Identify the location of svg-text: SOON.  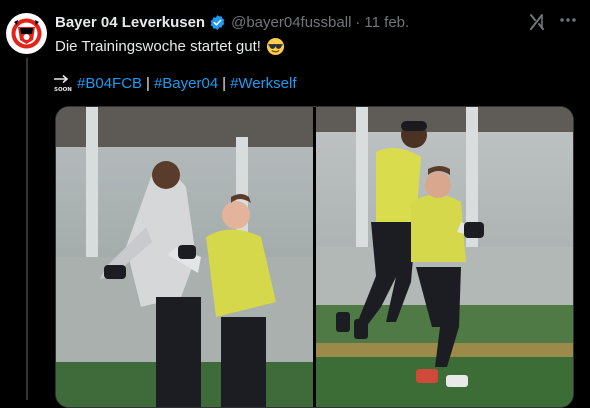
(63, 89).